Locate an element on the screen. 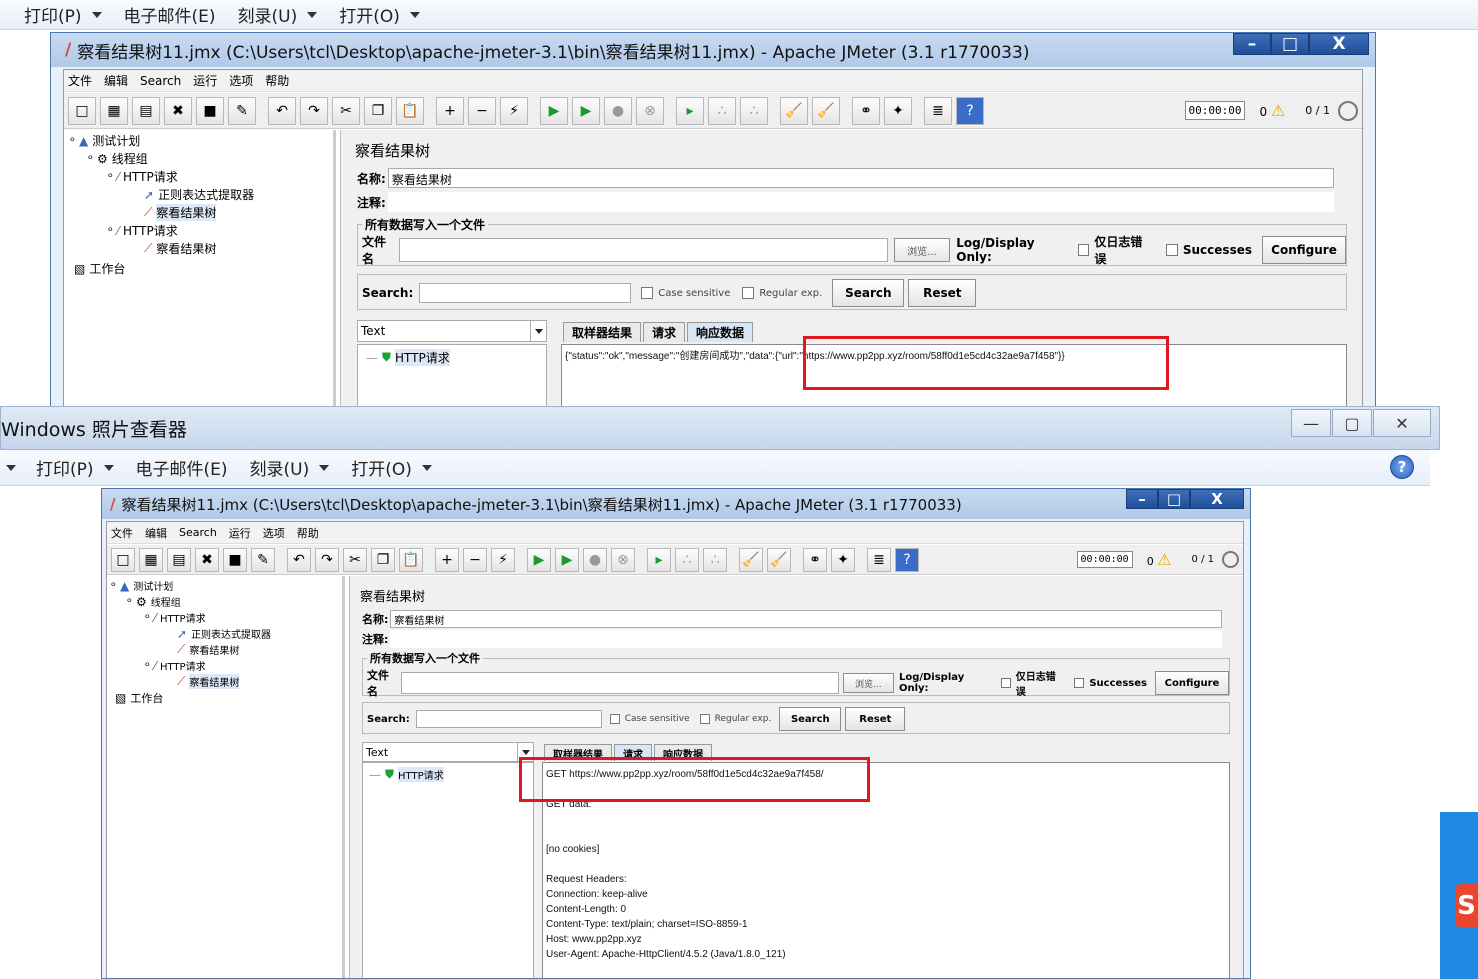  tree-node-regex-extractor: ➚ 正则表达式提取器 is located at coordinates (224, 634).